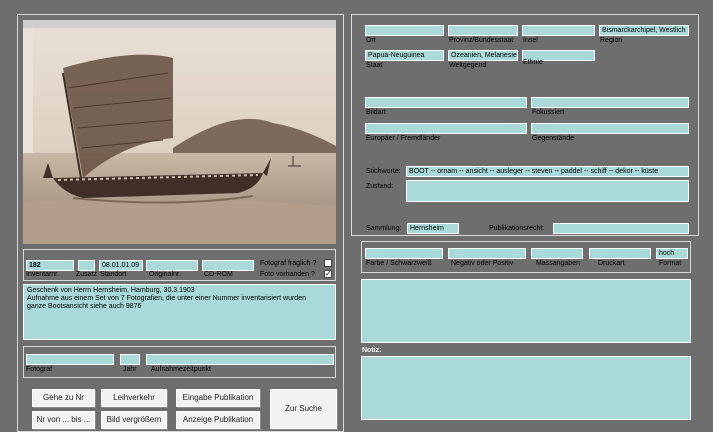 Image resolution: width=713 pixels, height=432 pixels. Describe the element at coordinates (446, 128) in the screenshot. I see `europaeer-field` at that location.